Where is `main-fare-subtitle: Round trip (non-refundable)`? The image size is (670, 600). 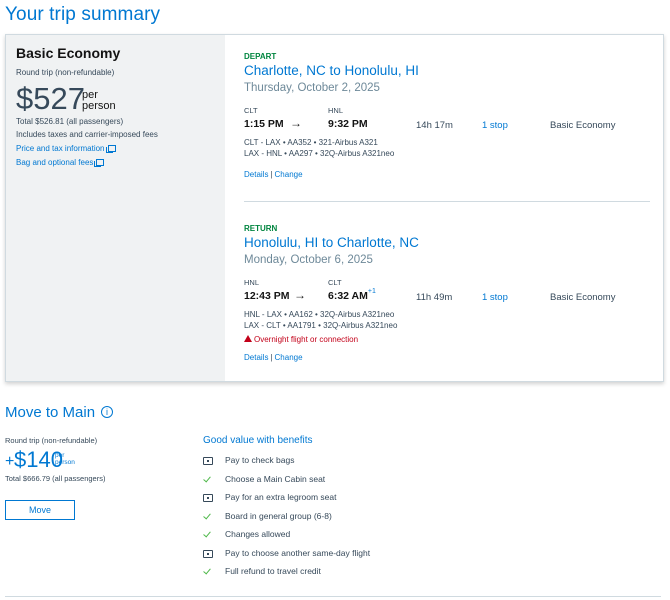 main-fare-subtitle: Round trip (non-refundable) is located at coordinates (51, 440).